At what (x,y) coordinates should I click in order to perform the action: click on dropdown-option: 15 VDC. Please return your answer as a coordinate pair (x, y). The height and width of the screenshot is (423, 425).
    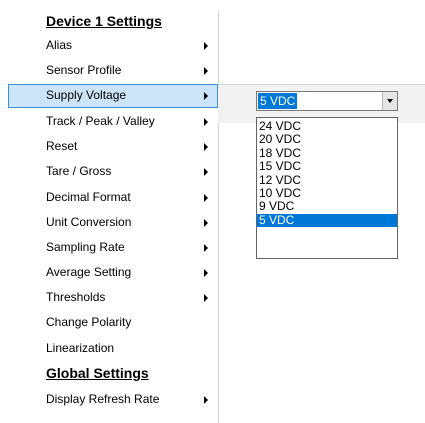
    Looking at the image, I should click on (327, 166).